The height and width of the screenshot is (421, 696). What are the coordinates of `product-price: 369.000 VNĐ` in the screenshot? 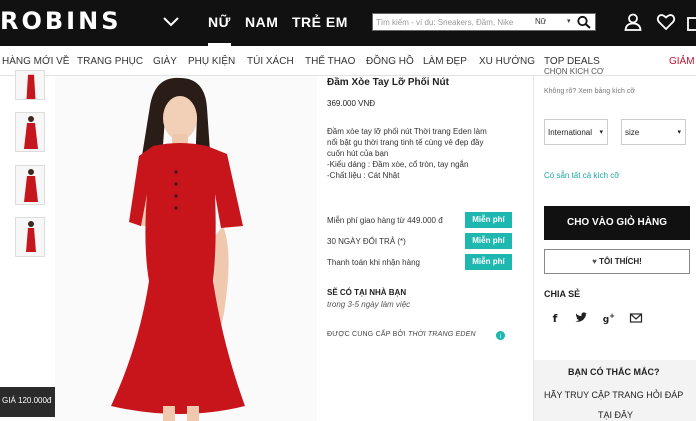 It's located at (351, 103).